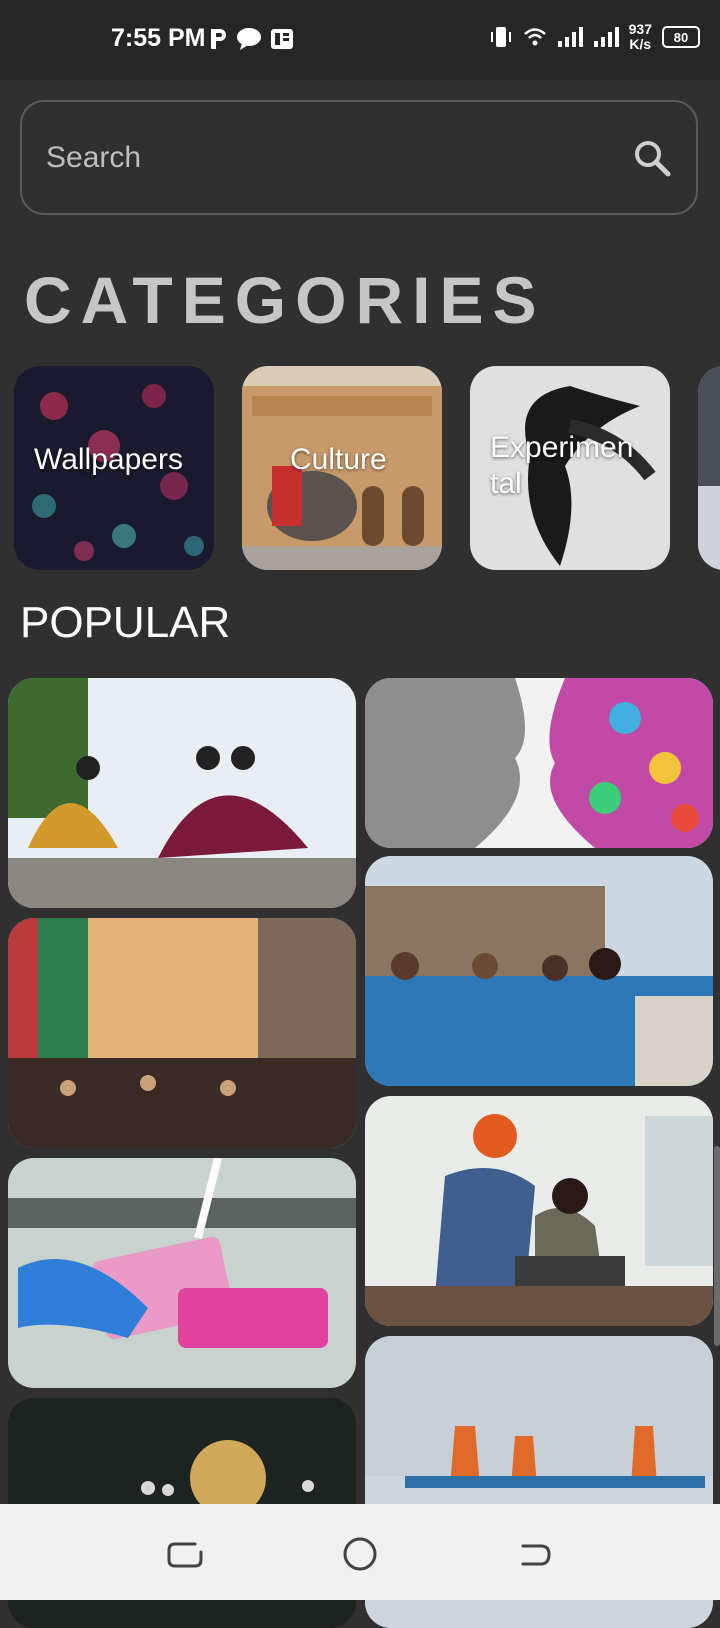 The image size is (720, 1628). I want to click on snowy-forest-image, so click(709, 468).